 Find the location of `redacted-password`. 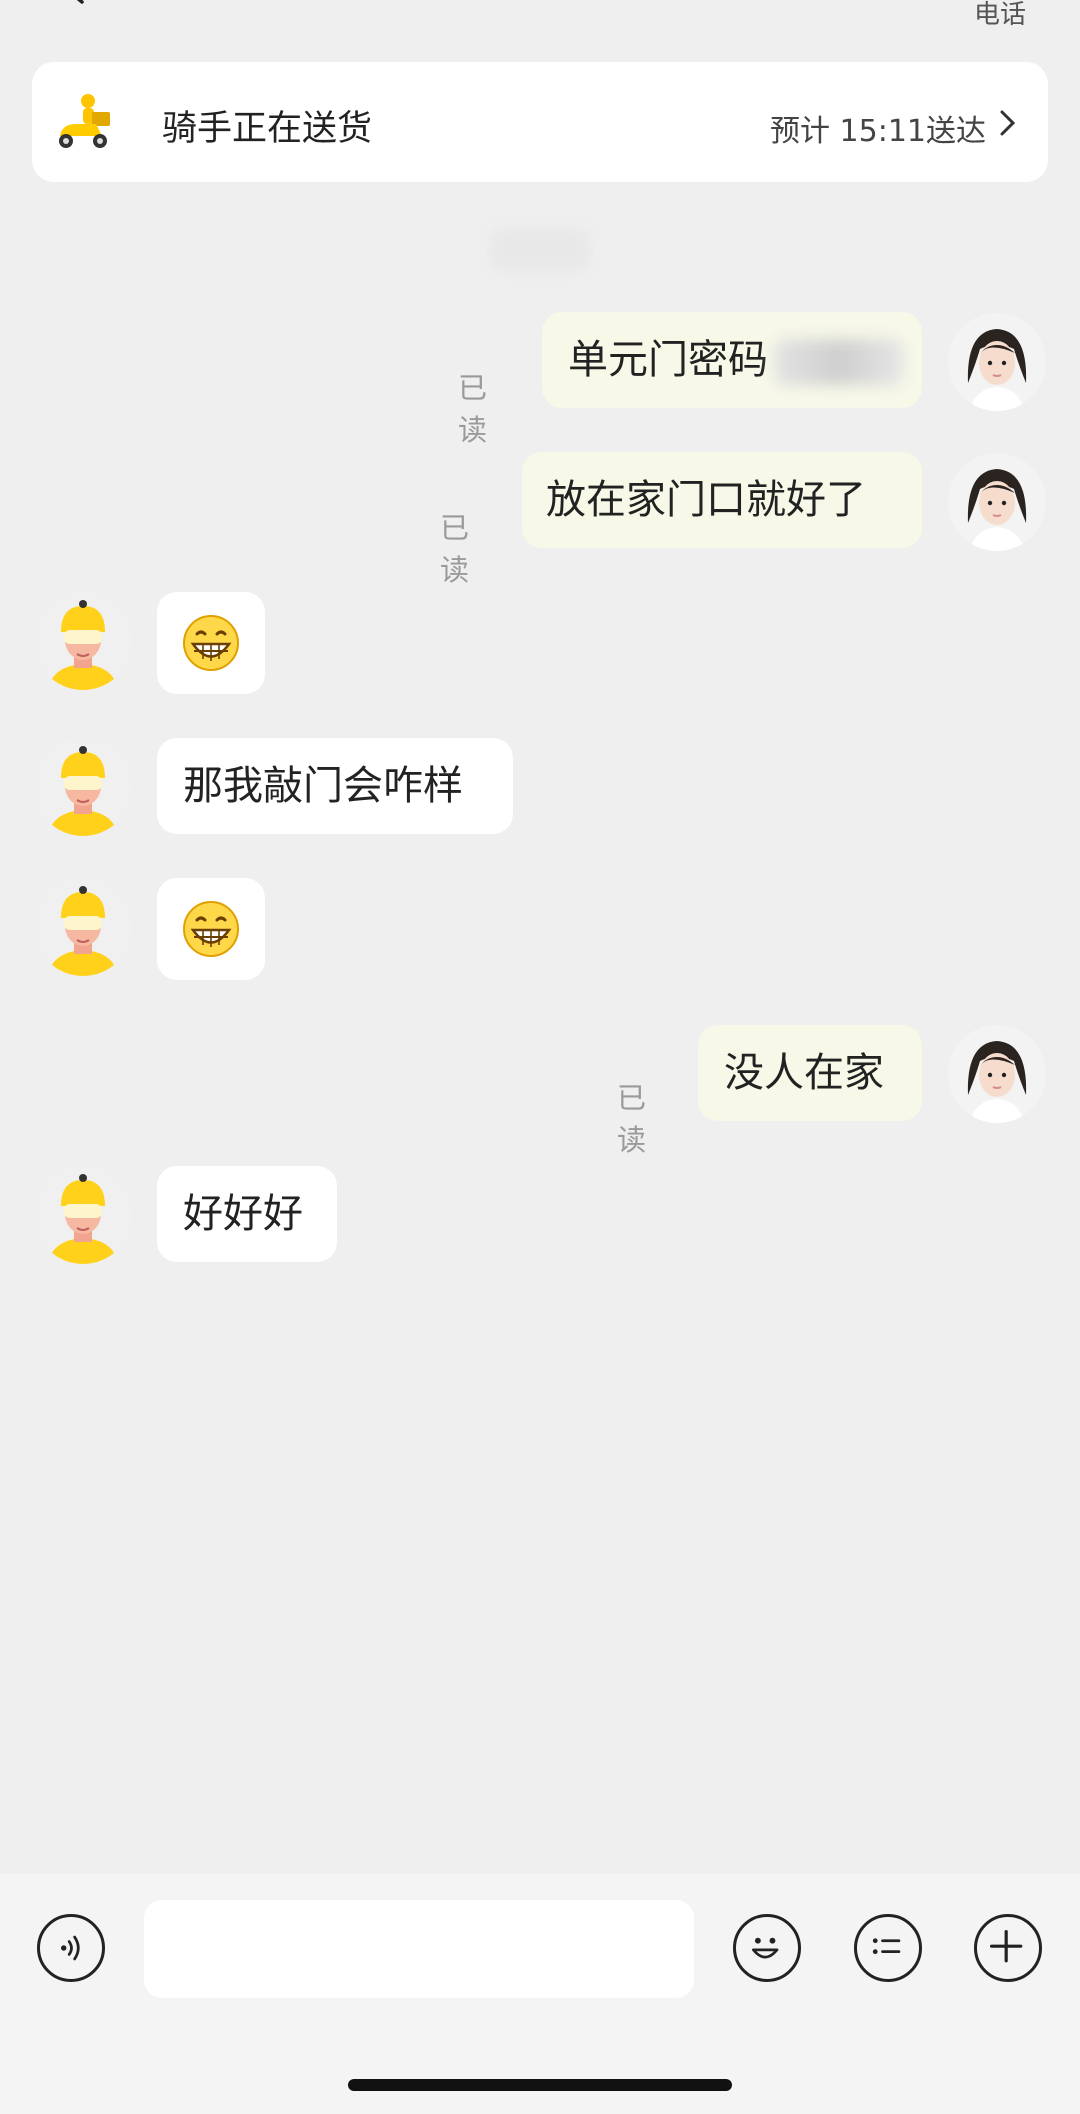

redacted-password is located at coordinates (839, 362).